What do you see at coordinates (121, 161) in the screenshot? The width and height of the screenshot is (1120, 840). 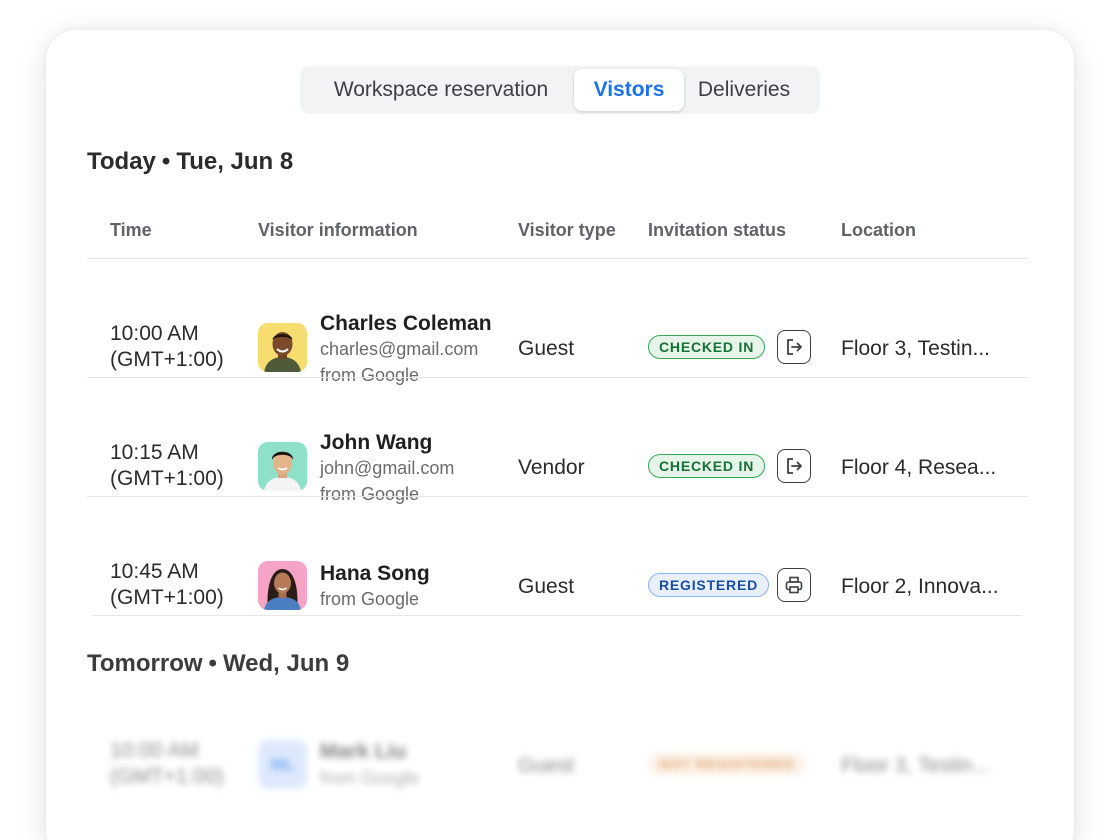 I see `section-day: Today` at bounding box center [121, 161].